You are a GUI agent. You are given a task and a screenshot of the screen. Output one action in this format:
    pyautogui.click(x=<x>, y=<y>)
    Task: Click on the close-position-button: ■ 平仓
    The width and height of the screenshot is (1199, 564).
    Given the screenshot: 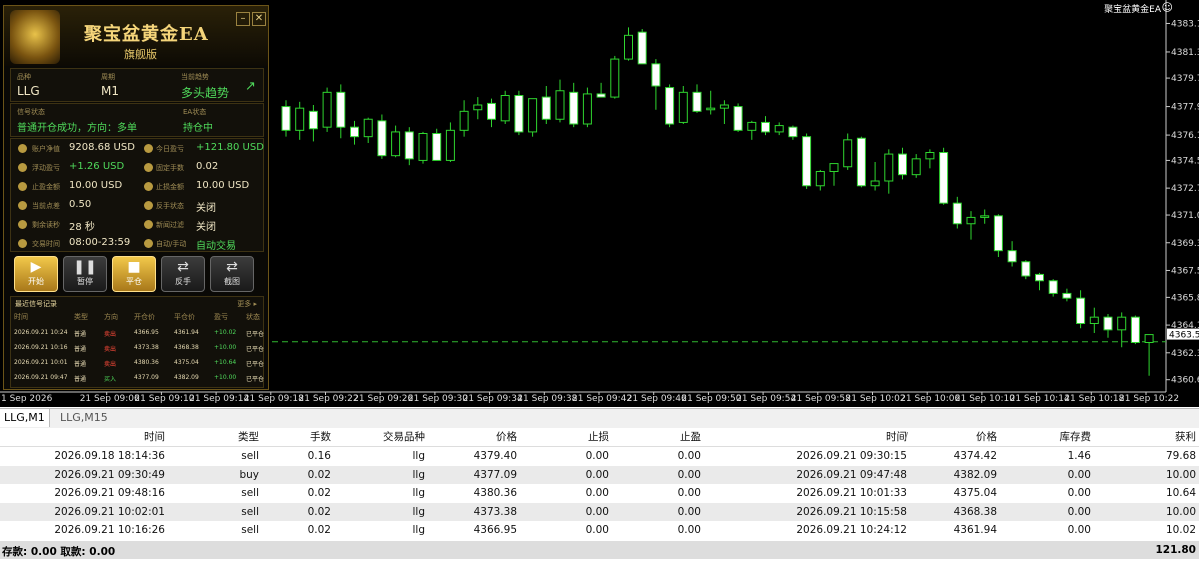 What is the action you would take?
    pyautogui.click(x=134, y=274)
    